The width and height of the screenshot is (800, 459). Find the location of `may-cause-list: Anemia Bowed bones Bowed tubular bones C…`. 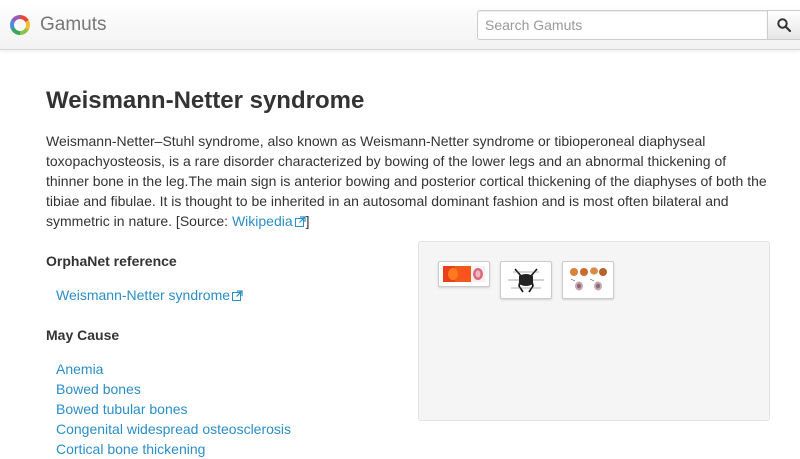

may-cause-list: Anemia Bowed bones Bowed tubular bones C… is located at coordinates (173, 409).